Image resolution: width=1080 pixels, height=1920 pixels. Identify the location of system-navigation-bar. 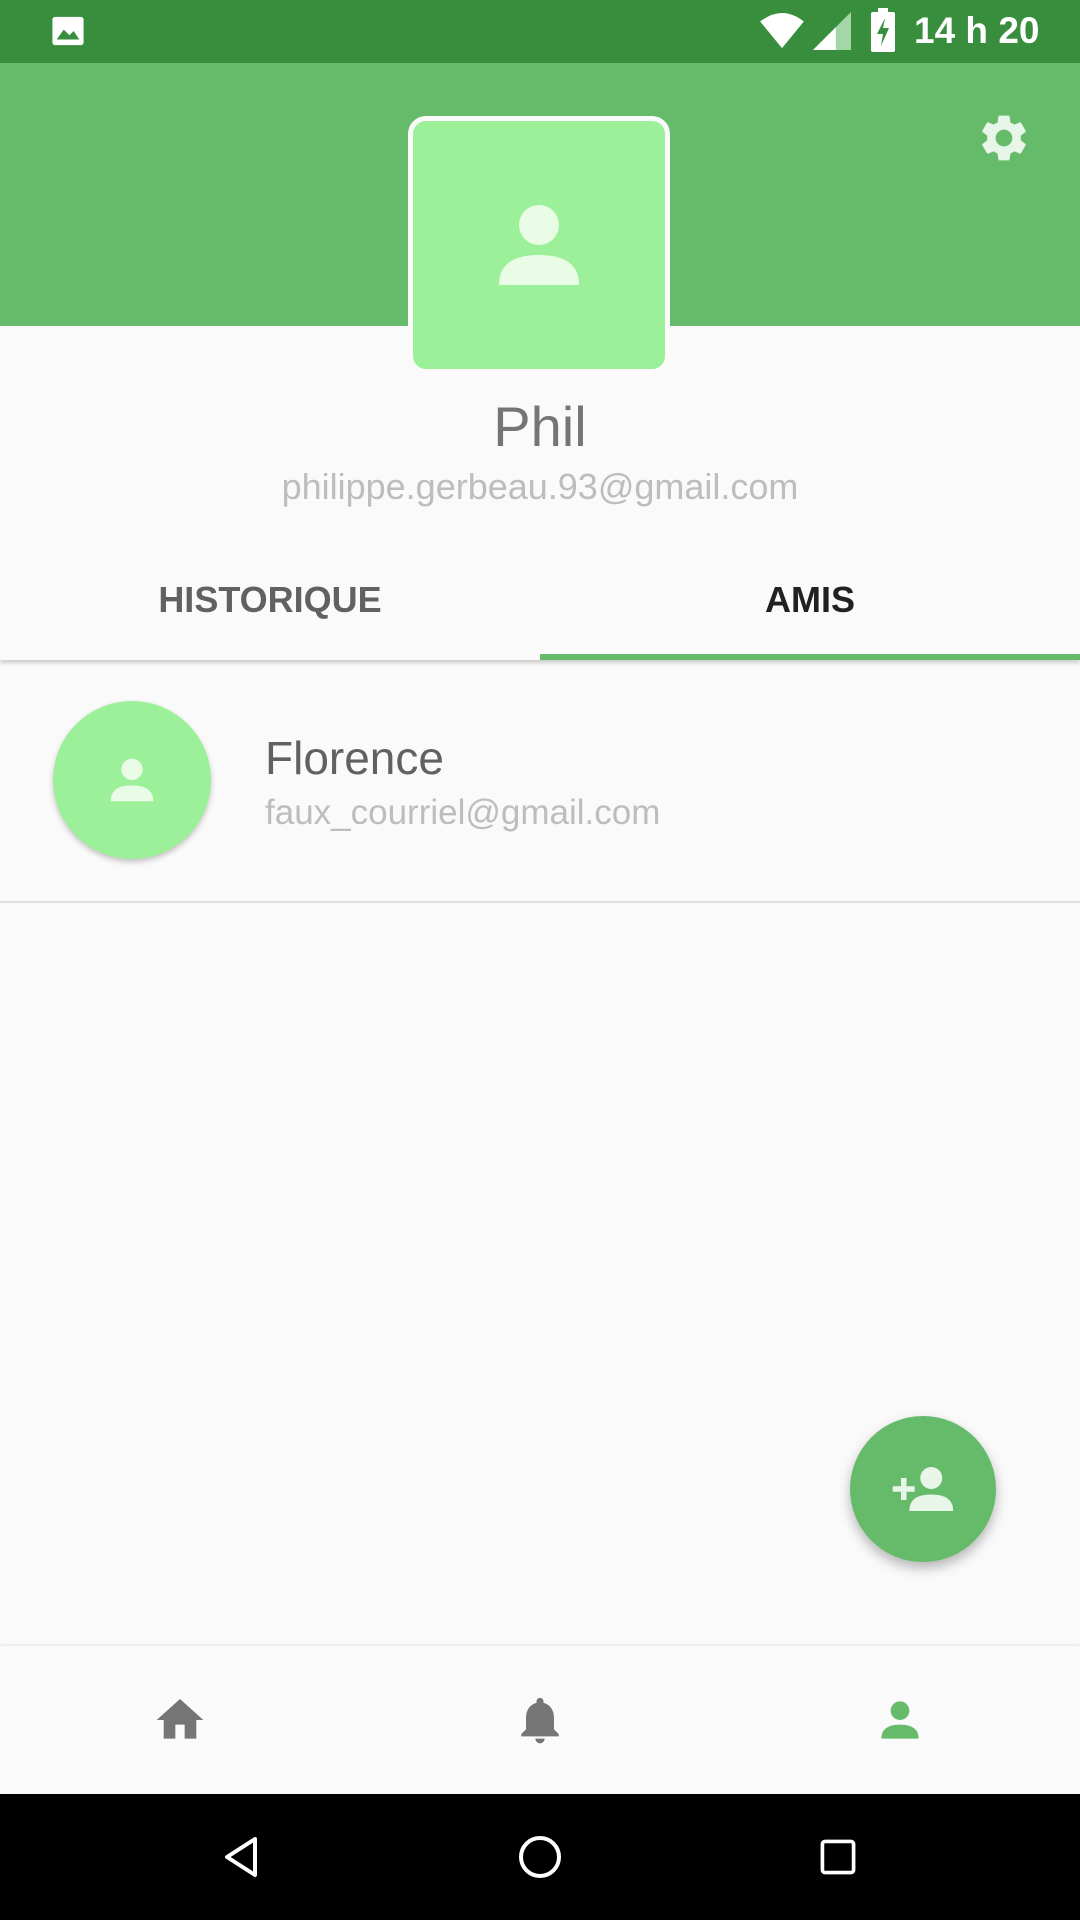
(540, 1857).